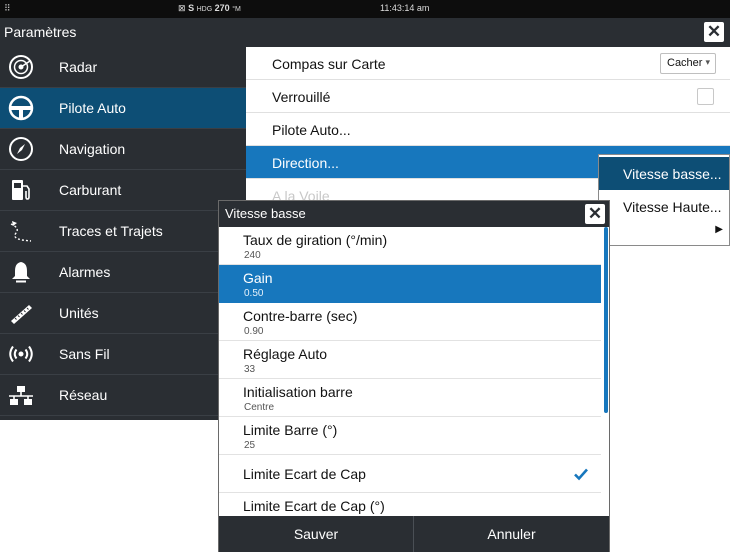 This screenshot has height=552, width=730. What do you see at coordinates (252, 255) in the screenshot?
I see `row-value: 240` at bounding box center [252, 255].